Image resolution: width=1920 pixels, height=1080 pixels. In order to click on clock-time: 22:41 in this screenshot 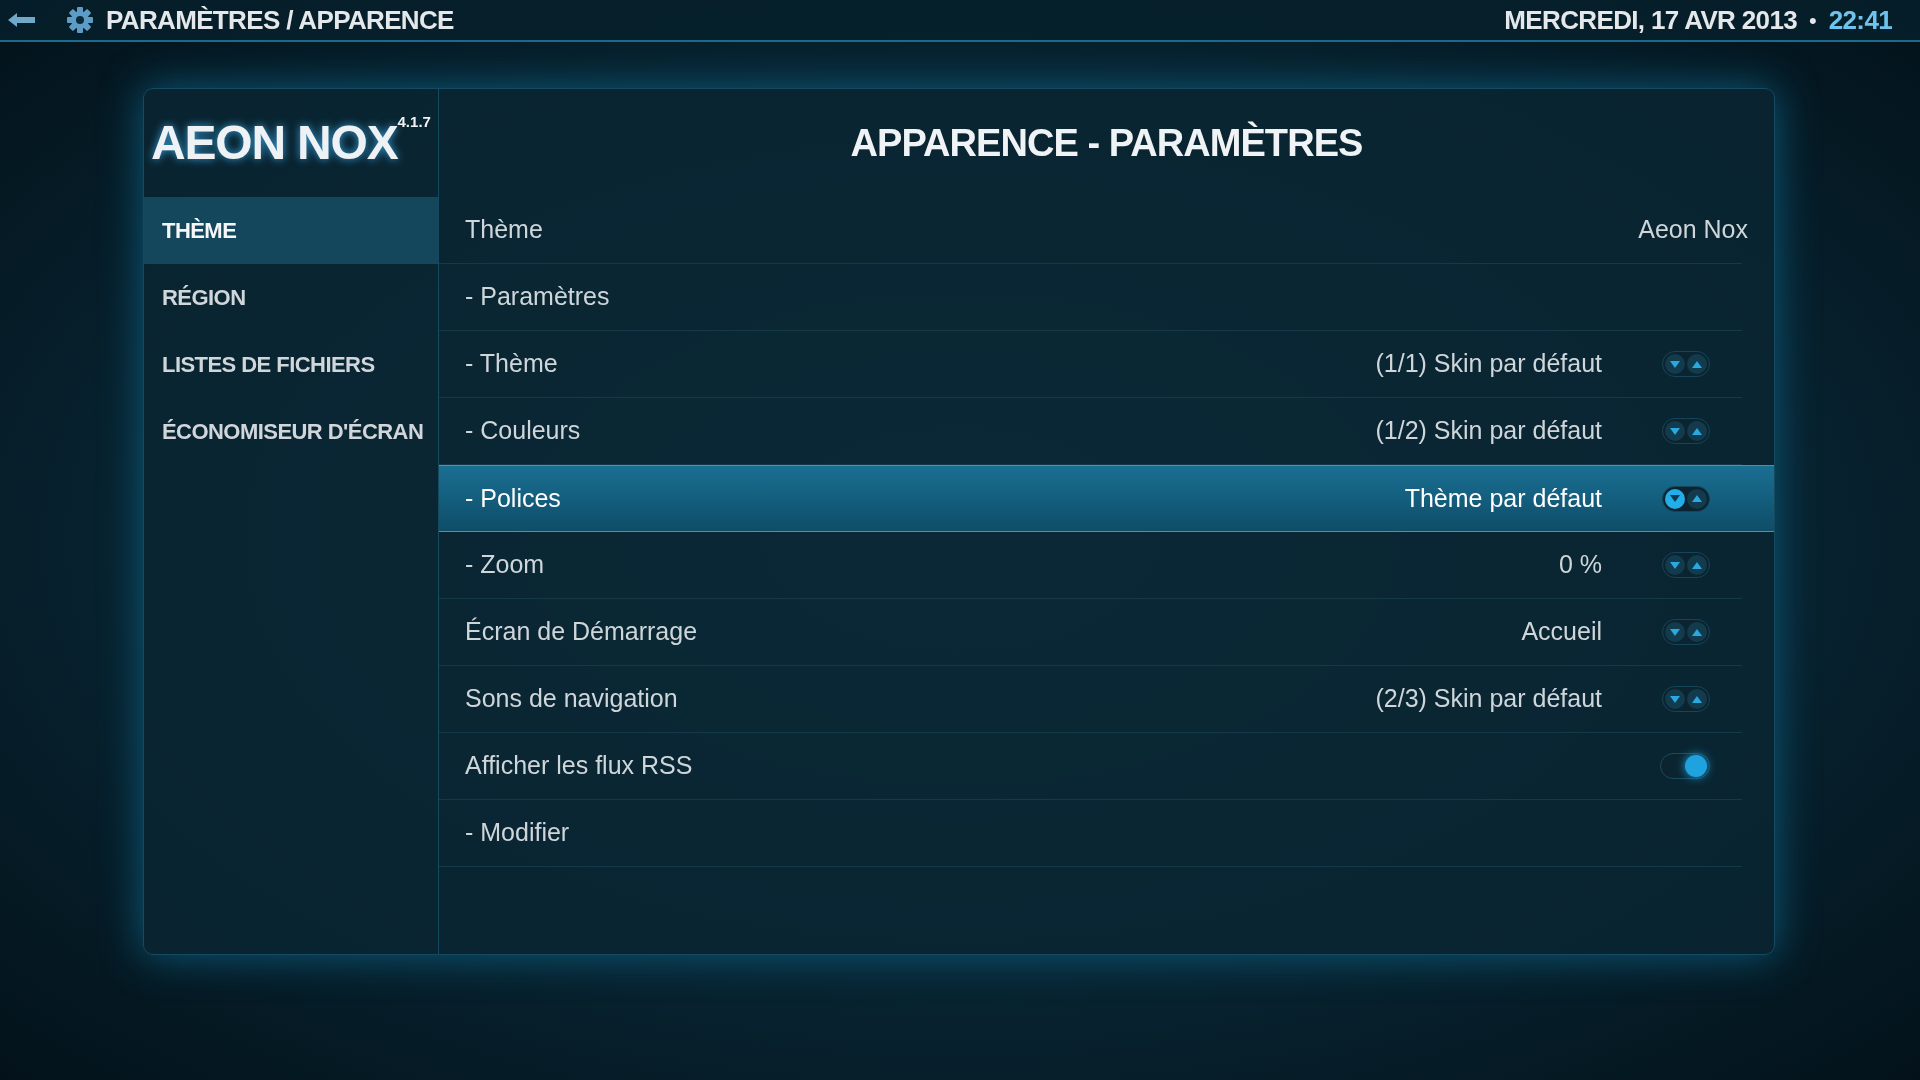, I will do `click(1860, 20)`.